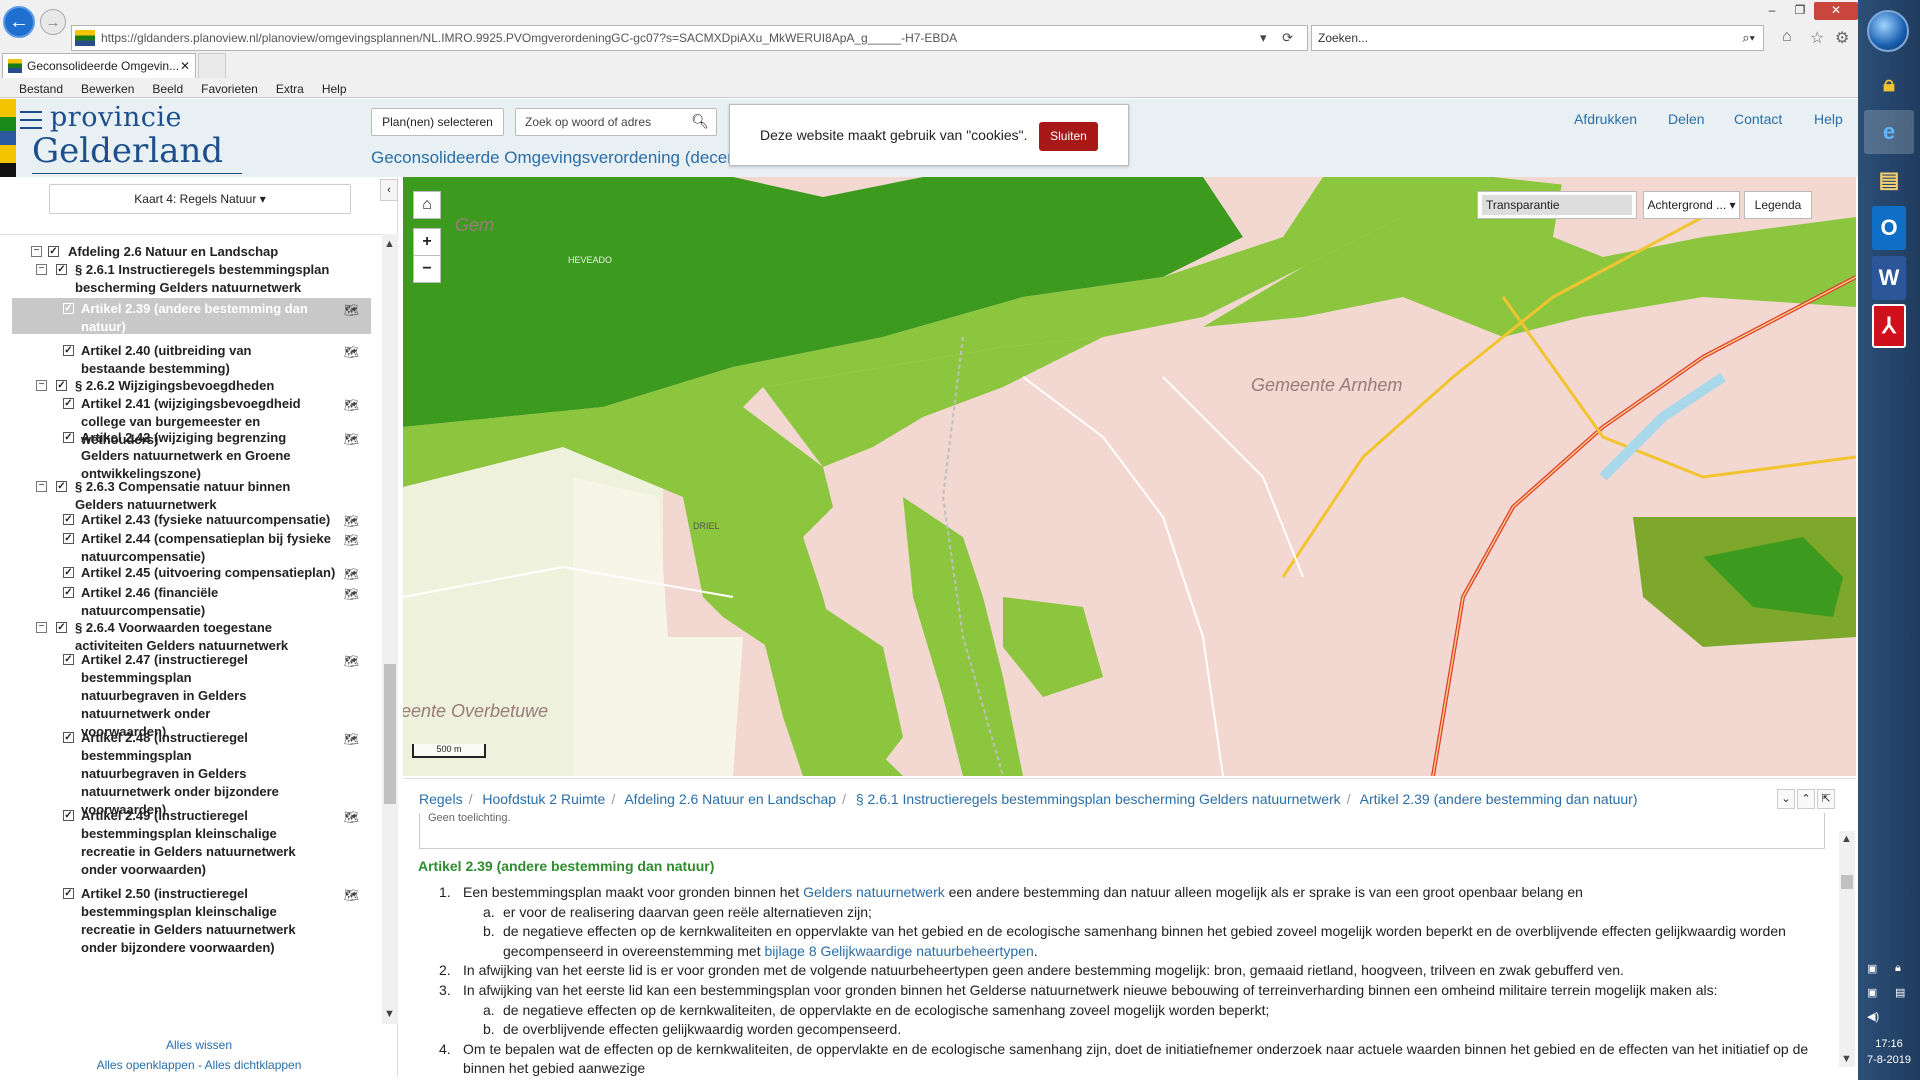  What do you see at coordinates (437, 122) in the screenshot?
I see `select-plan-button: Plan(nen) selecteren` at bounding box center [437, 122].